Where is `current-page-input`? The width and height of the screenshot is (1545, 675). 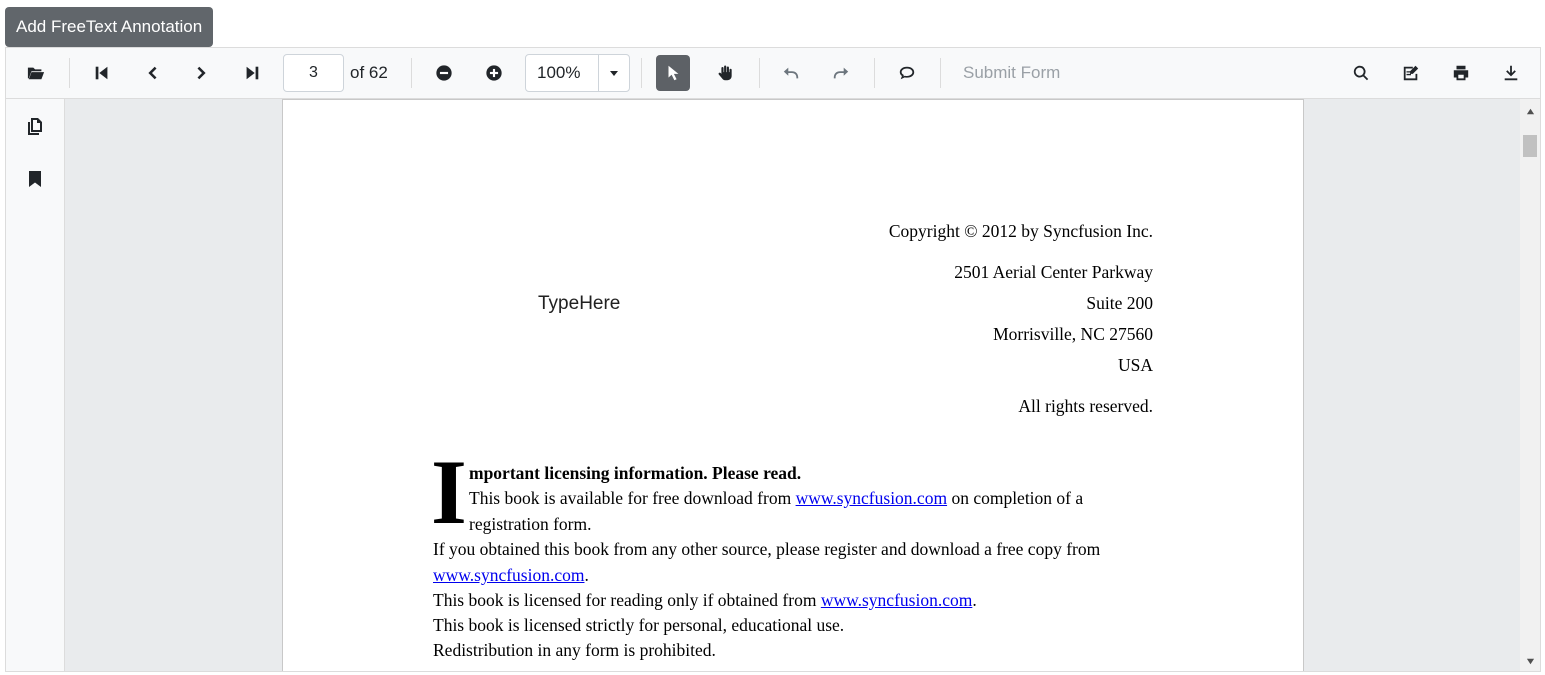
current-page-input is located at coordinates (313, 73).